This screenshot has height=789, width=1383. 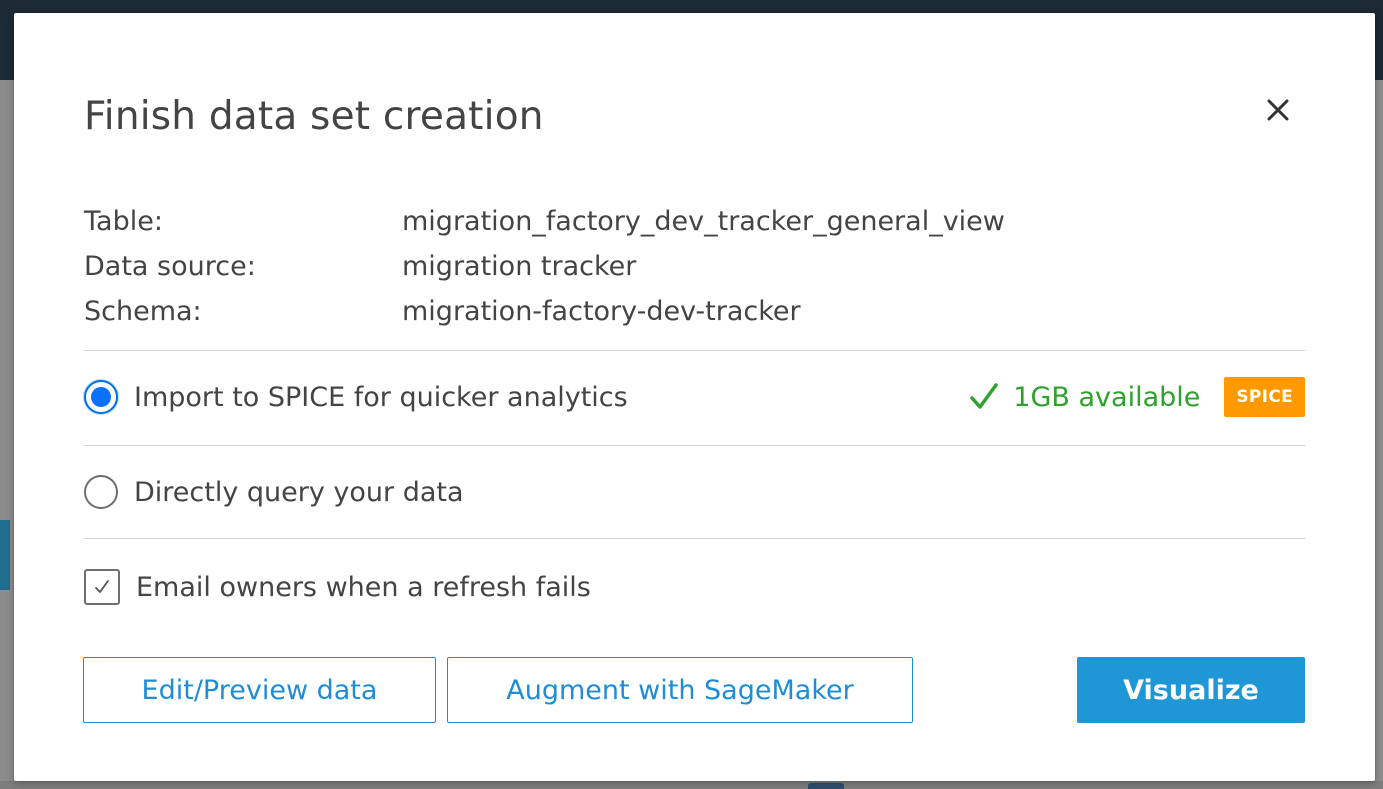 What do you see at coordinates (363, 587) in the screenshot?
I see `email-owners-label: Email owners when a refresh fails` at bounding box center [363, 587].